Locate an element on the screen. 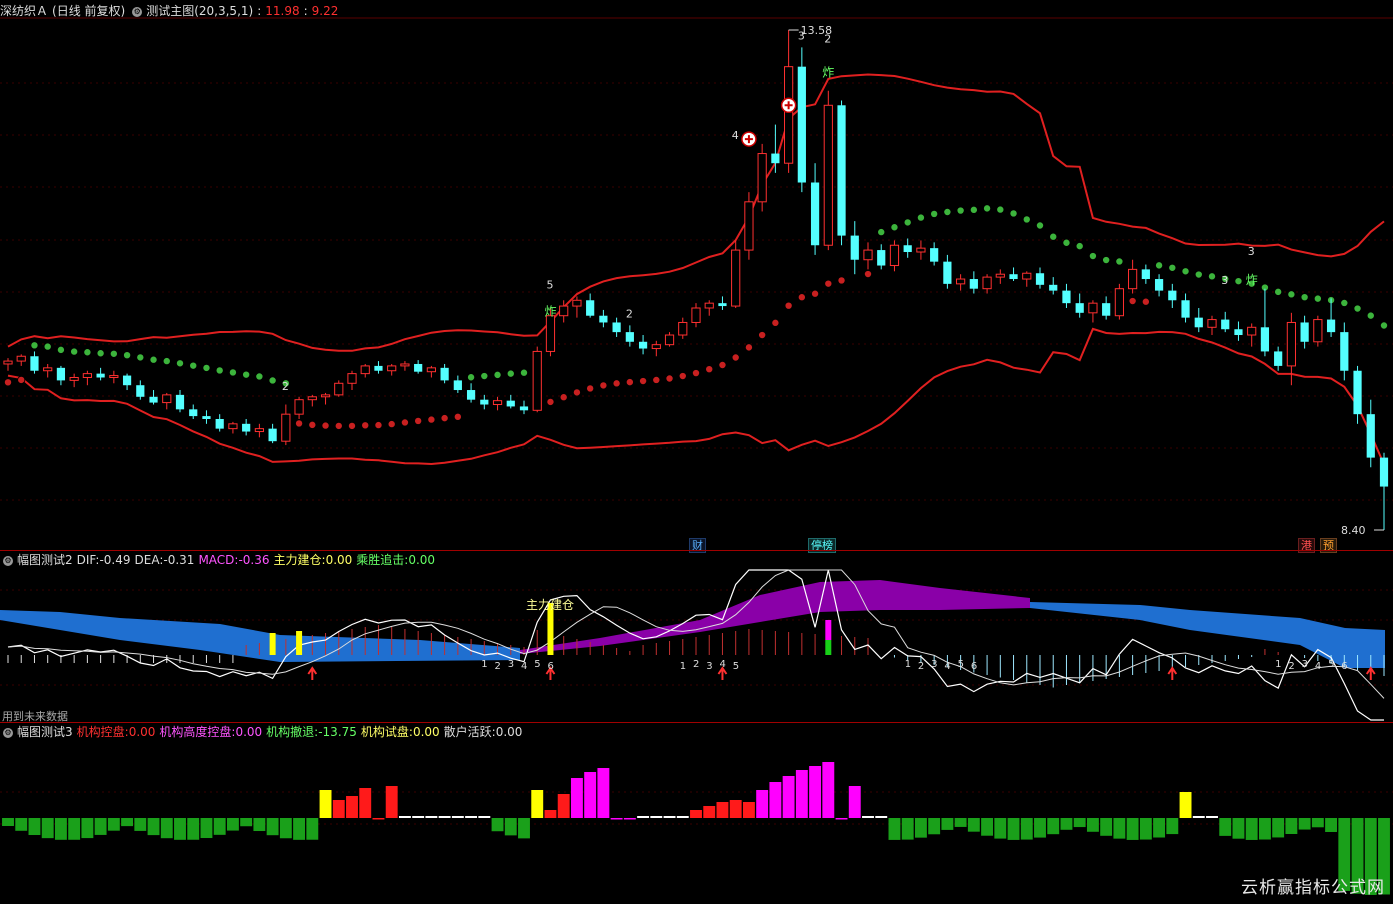 This screenshot has width=1393, height=904. value-2: 9.22 is located at coordinates (325, 11).